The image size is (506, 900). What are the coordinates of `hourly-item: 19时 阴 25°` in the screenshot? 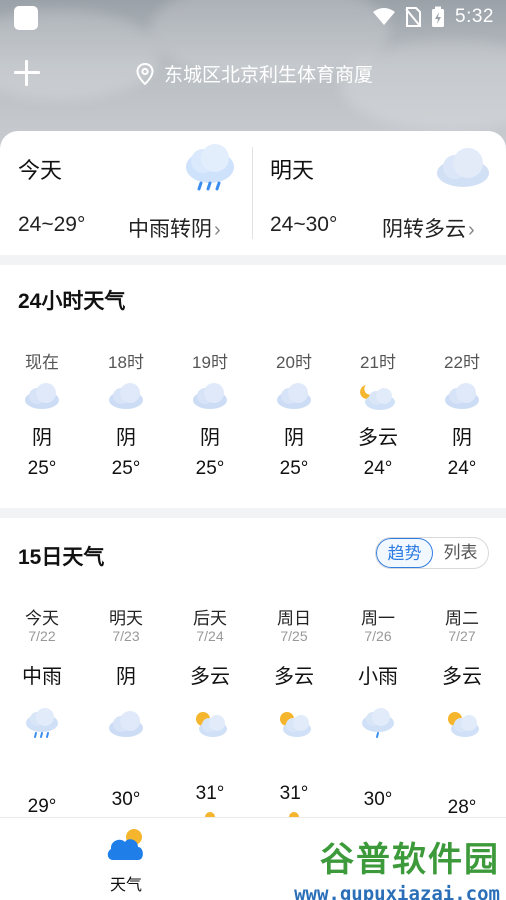 It's located at (210, 414).